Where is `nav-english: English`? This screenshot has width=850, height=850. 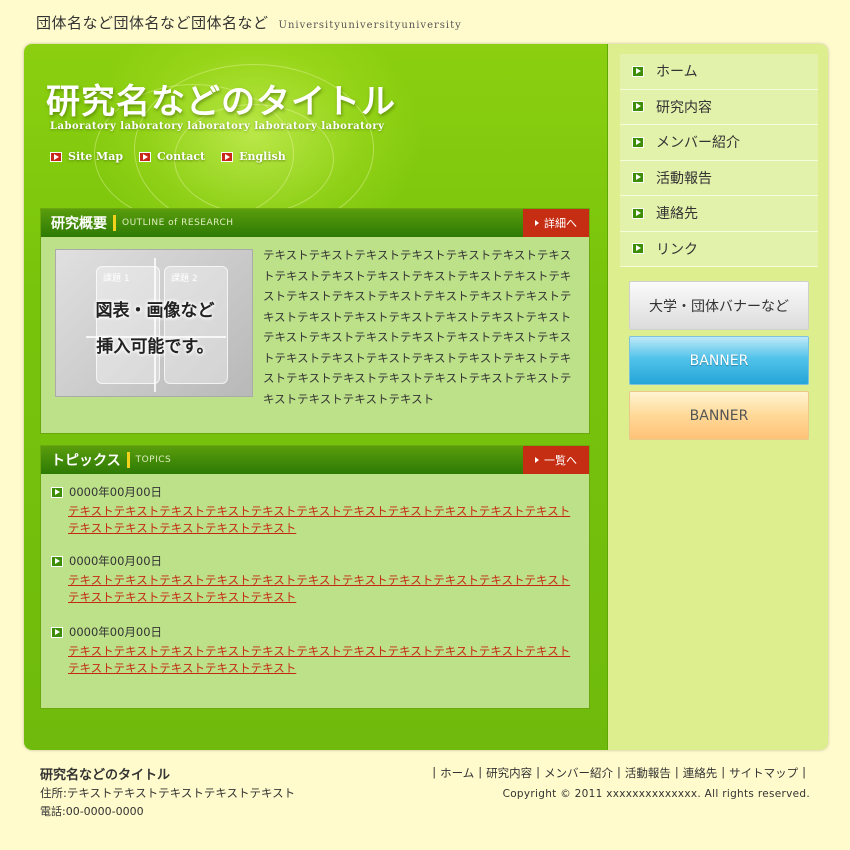
nav-english: English is located at coordinates (253, 156).